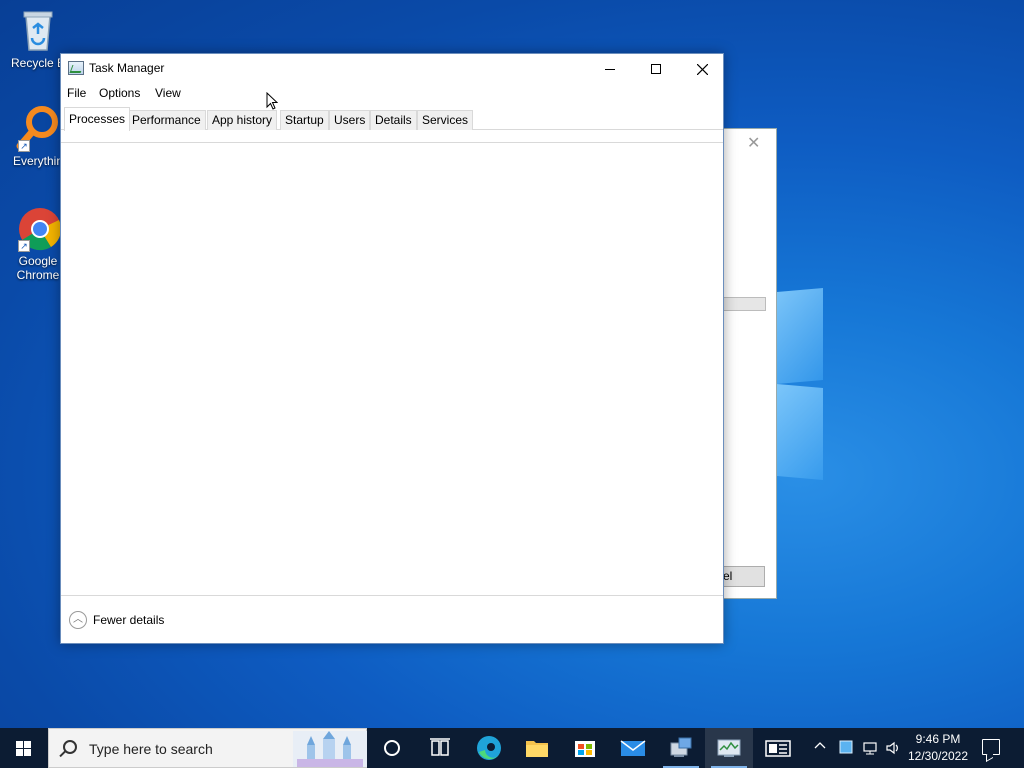 The image size is (1024, 768). I want to click on search-highlight-castle-icon, so click(330, 749).